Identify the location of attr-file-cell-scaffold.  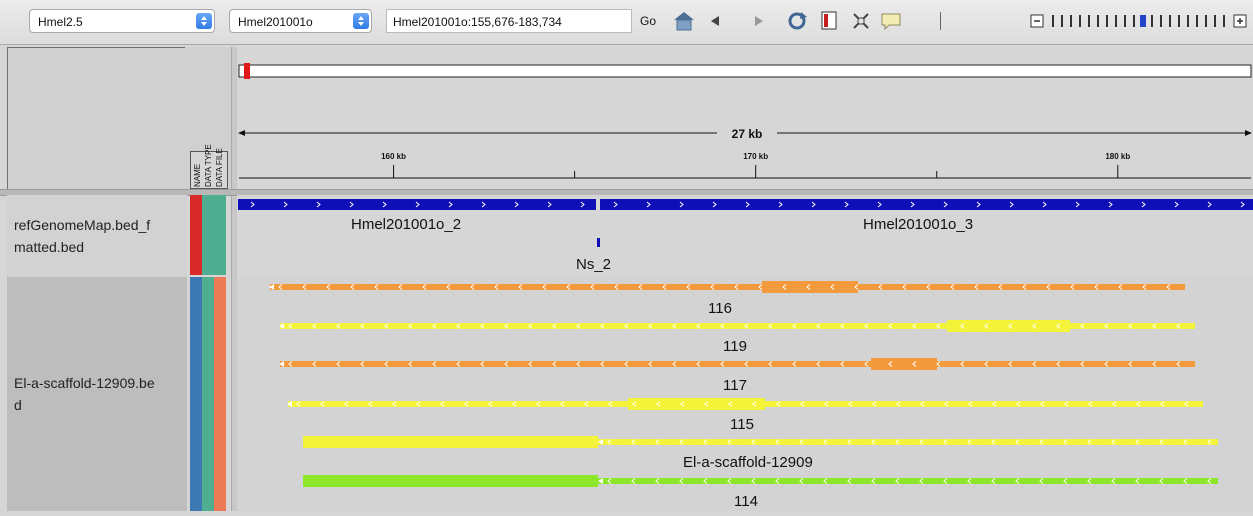
(220, 394).